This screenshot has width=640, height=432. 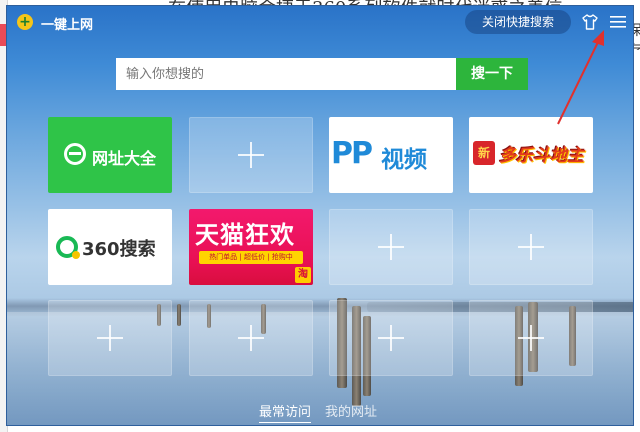 I want to click on tab-most-visited: 最常访问, so click(x=285, y=412).